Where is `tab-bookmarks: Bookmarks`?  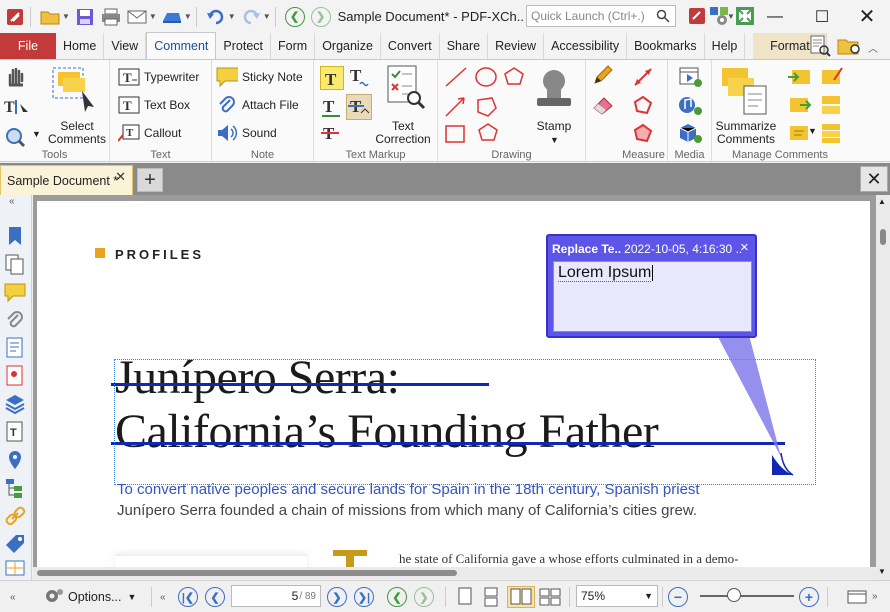 tab-bookmarks: Bookmarks is located at coordinates (666, 46).